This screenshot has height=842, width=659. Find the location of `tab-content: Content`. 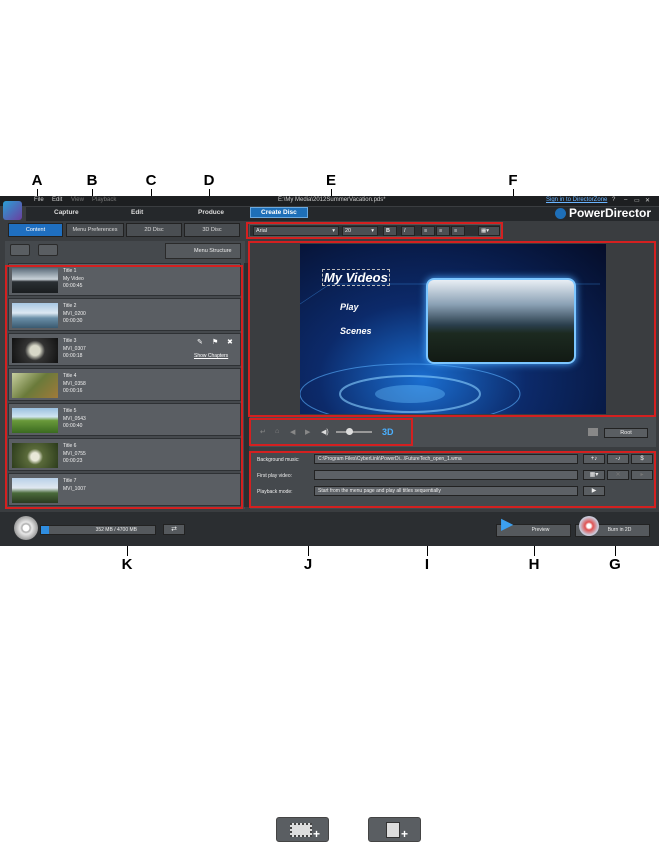

tab-content: Content is located at coordinates (35, 230).